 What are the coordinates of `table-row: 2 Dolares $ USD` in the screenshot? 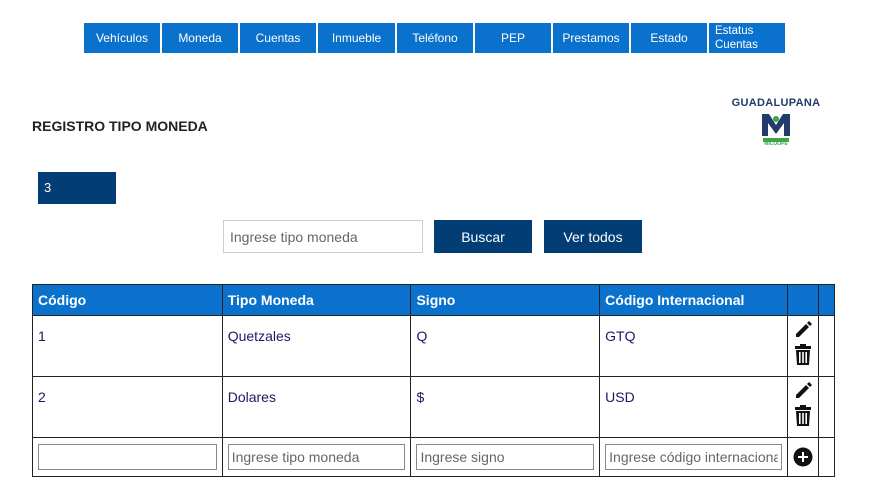 It's located at (434, 407).